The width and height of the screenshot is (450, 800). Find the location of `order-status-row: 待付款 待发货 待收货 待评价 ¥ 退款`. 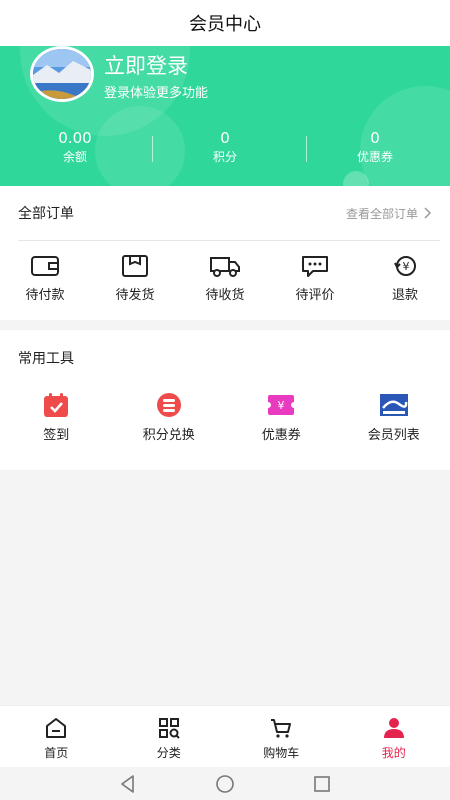

order-status-row: 待付款 待发货 待收货 待评价 ¥ 退款 is located at coordinates (225, 279).